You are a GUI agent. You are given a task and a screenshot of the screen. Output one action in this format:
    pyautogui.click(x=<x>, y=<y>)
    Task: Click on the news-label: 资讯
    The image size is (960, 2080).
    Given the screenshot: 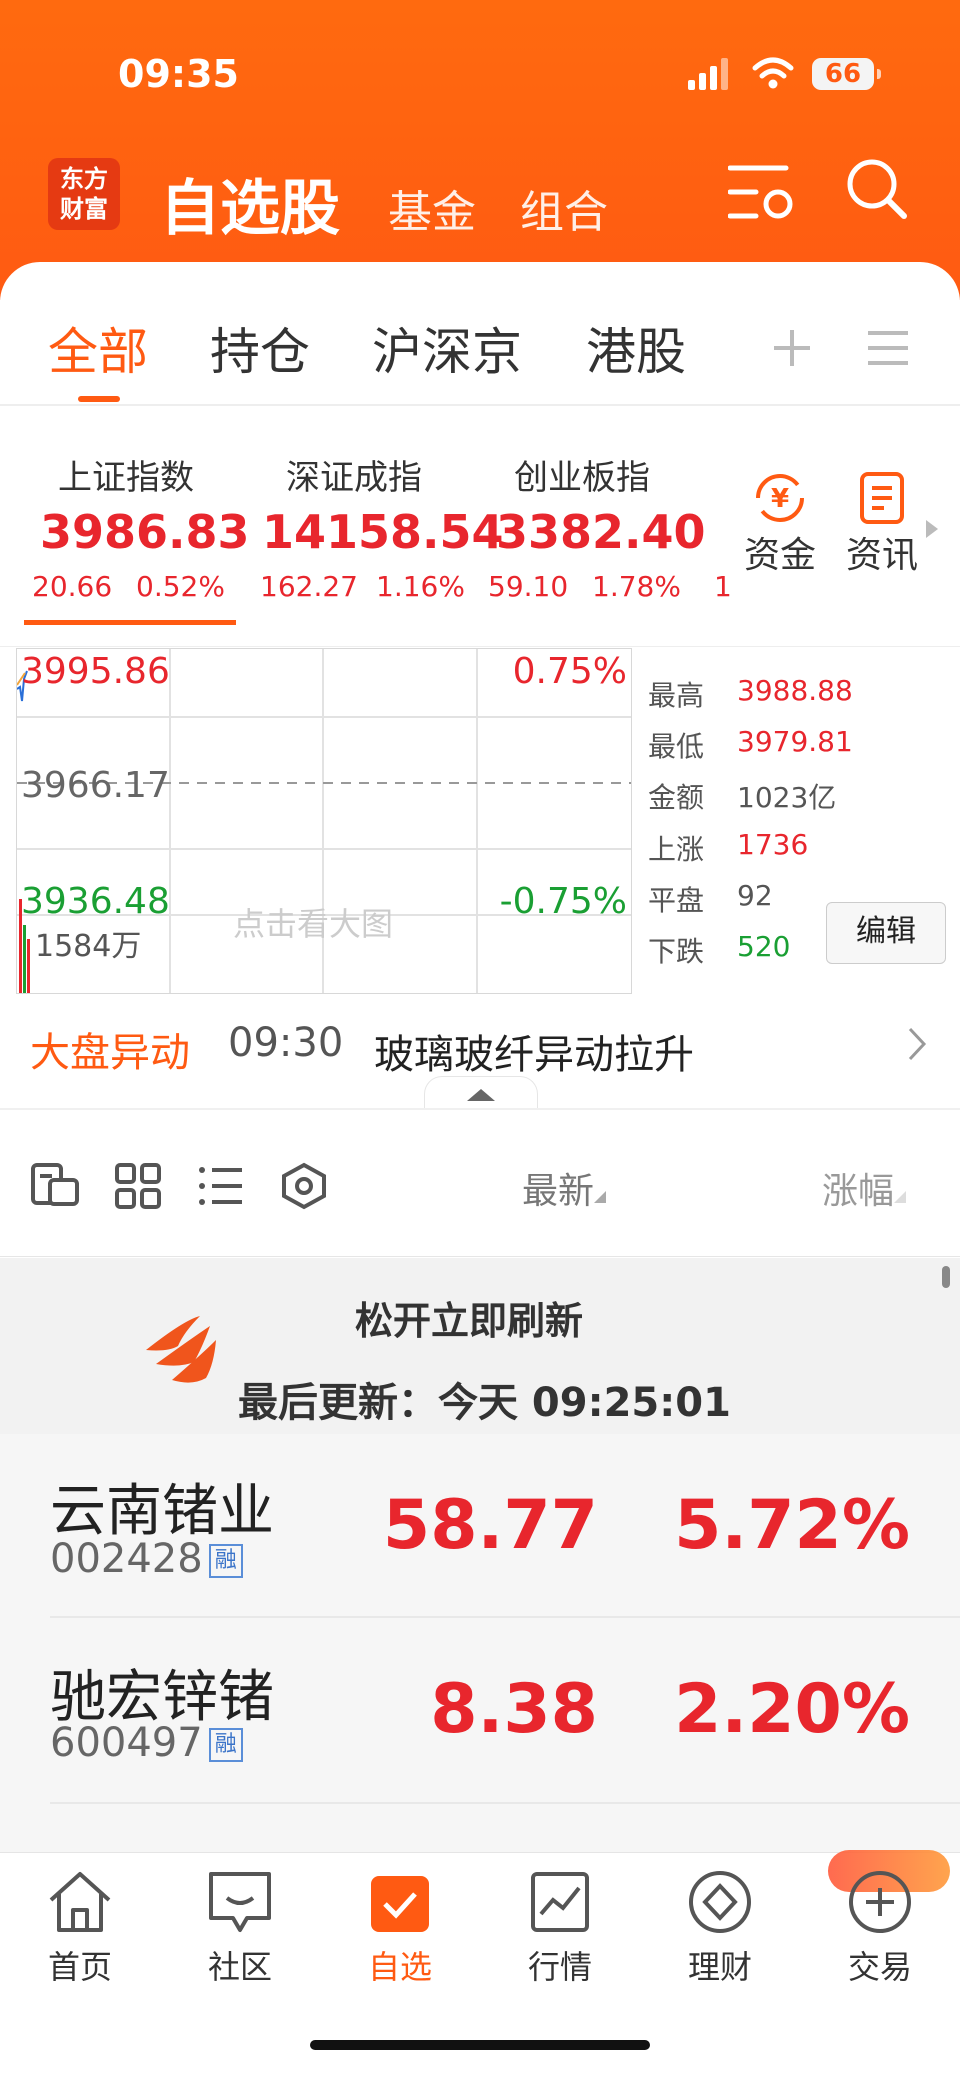 What is the action you would take?
    pyautogui.click(x=881, y=555)
    